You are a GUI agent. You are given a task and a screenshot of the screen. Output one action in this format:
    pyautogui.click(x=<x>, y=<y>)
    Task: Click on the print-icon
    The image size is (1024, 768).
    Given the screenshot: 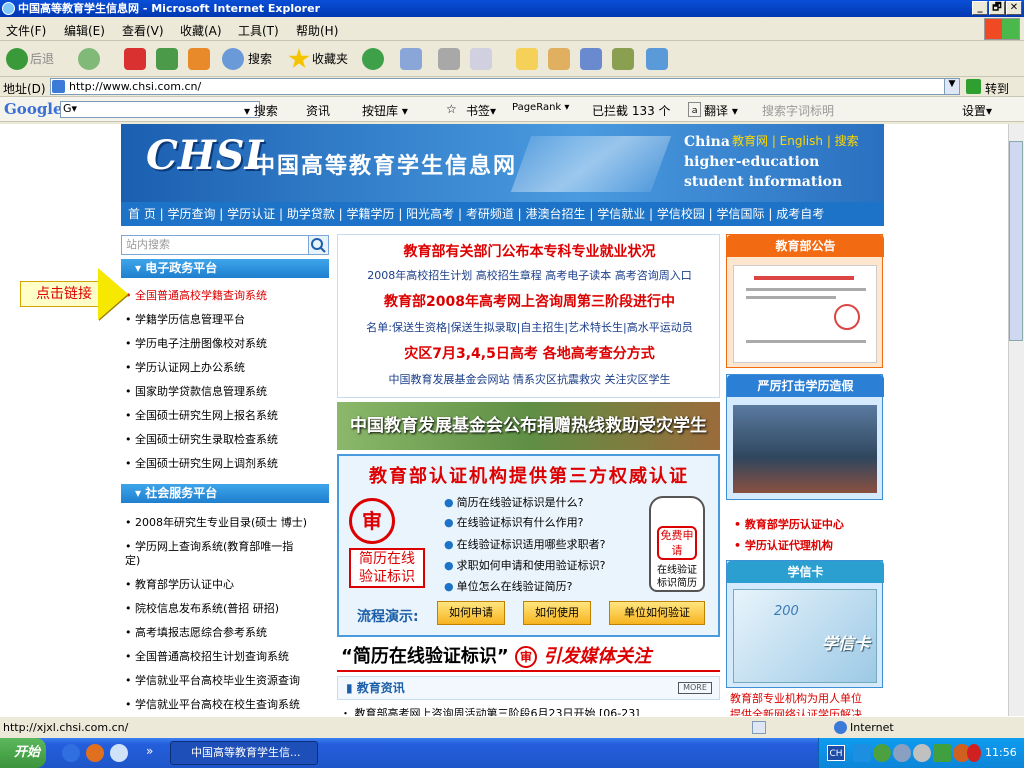 What is the action you would take?
    pyautogui.click(x=449, y=59)
    